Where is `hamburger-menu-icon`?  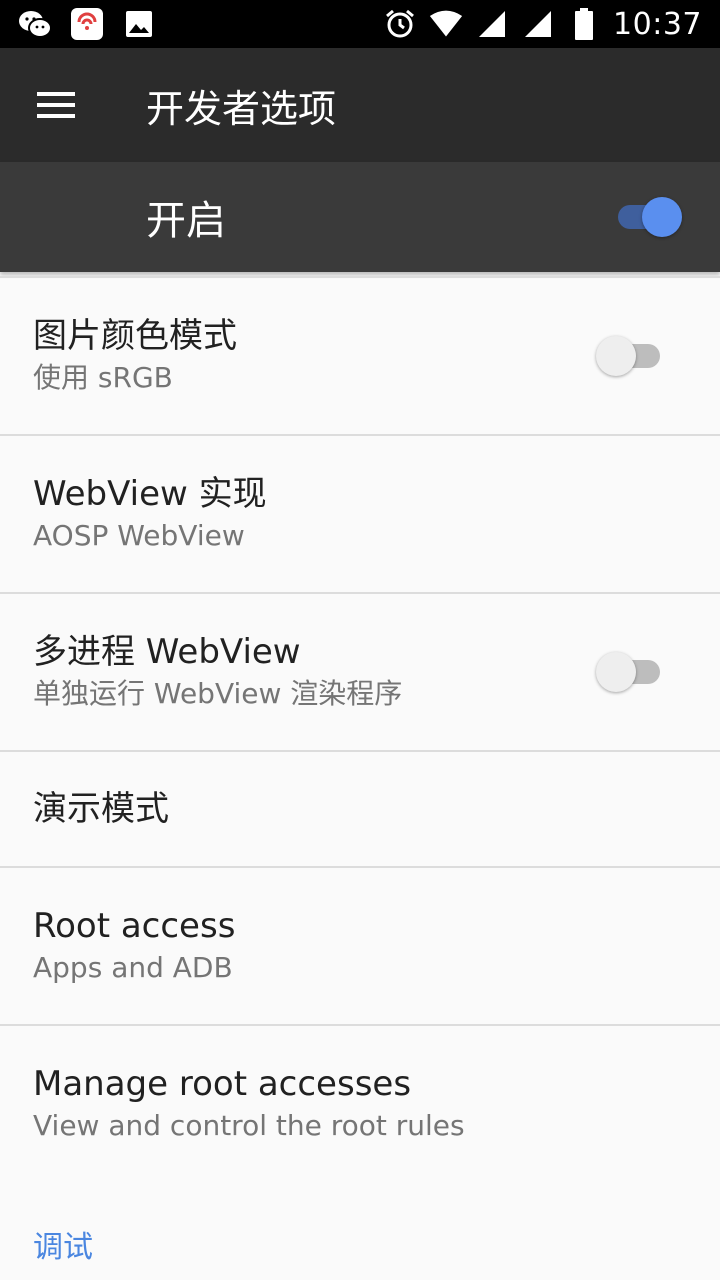 hamburger-menu-icon is located at coordinates (56, 105).